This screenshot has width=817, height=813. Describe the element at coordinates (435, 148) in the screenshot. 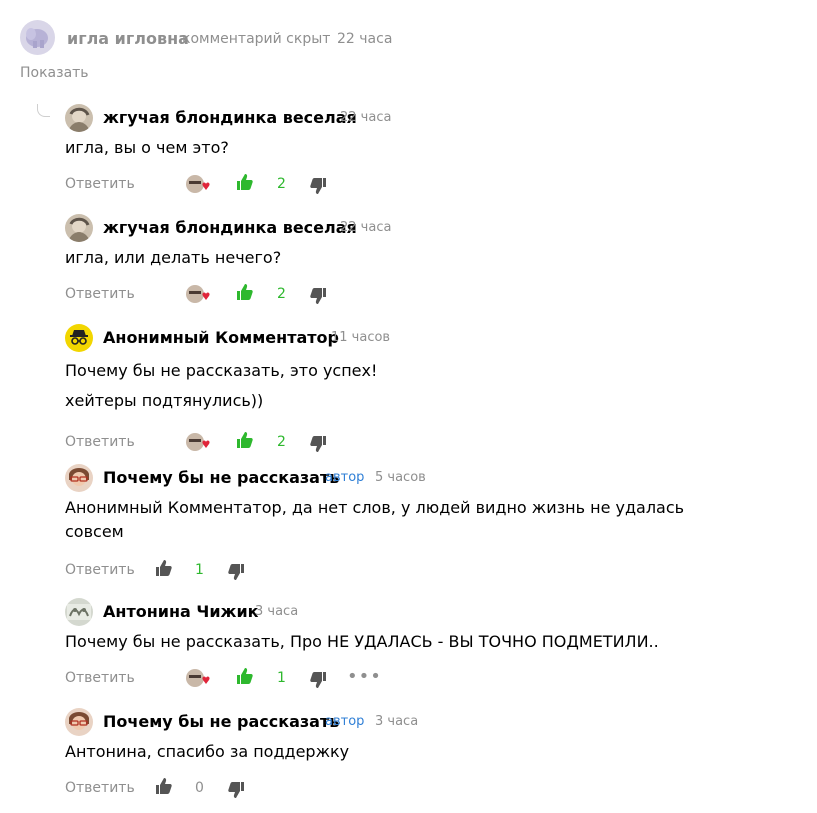

I see `comment-text: игла, вы о чем это?` at that location.